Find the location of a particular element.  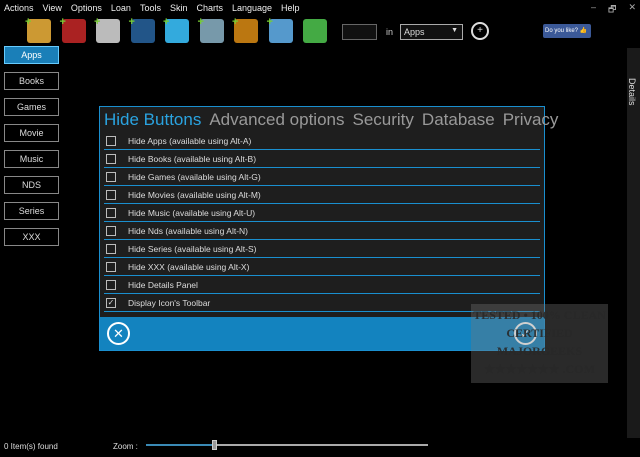

option-row: Hide Apps (available using Alt-A) is located at coordinates (322, 141).